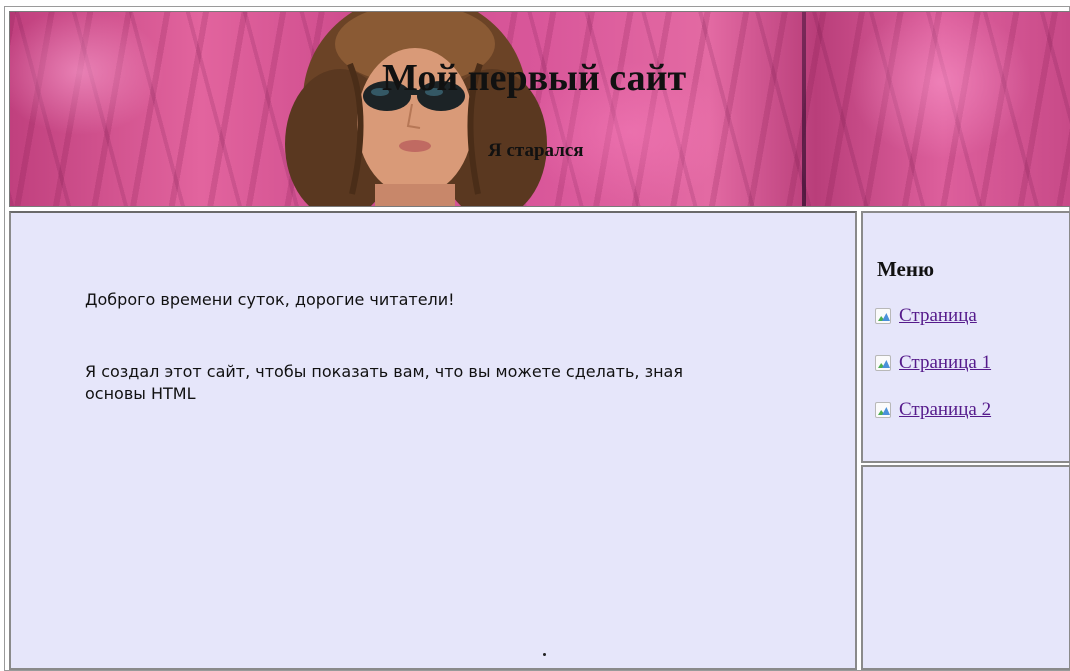 This screenshot has width=1070, height=671. Describe the element at coordinates (938, 315) in the screenshot. I see `menu-link-label: Страница` at that location.